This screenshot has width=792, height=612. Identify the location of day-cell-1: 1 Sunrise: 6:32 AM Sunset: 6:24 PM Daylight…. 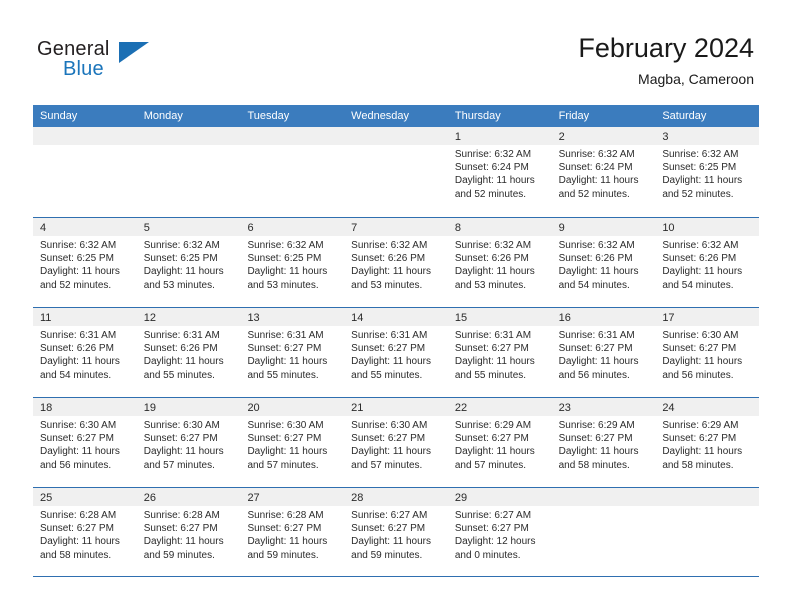
(499, 172).